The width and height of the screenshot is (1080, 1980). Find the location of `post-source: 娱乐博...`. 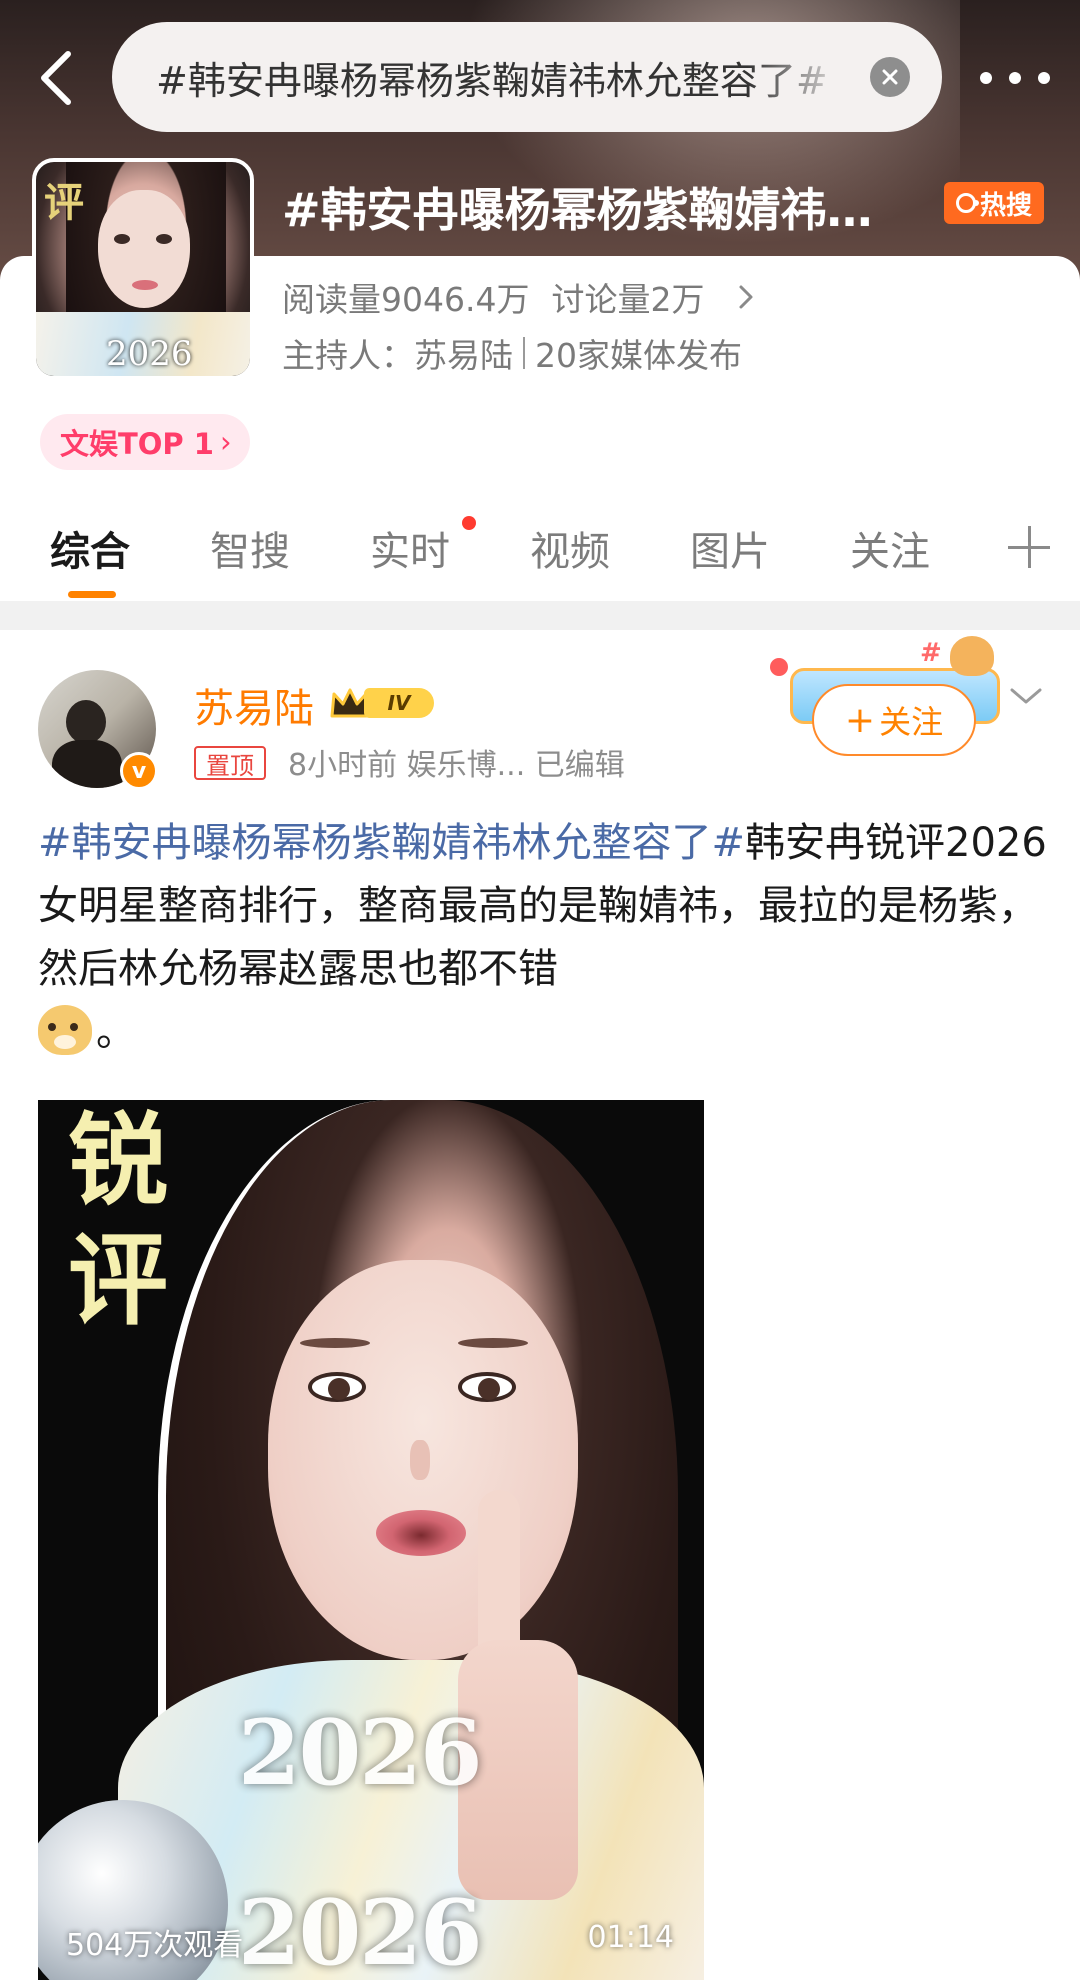

post-source: 娱乐博... is located at coordinates (466, 765).